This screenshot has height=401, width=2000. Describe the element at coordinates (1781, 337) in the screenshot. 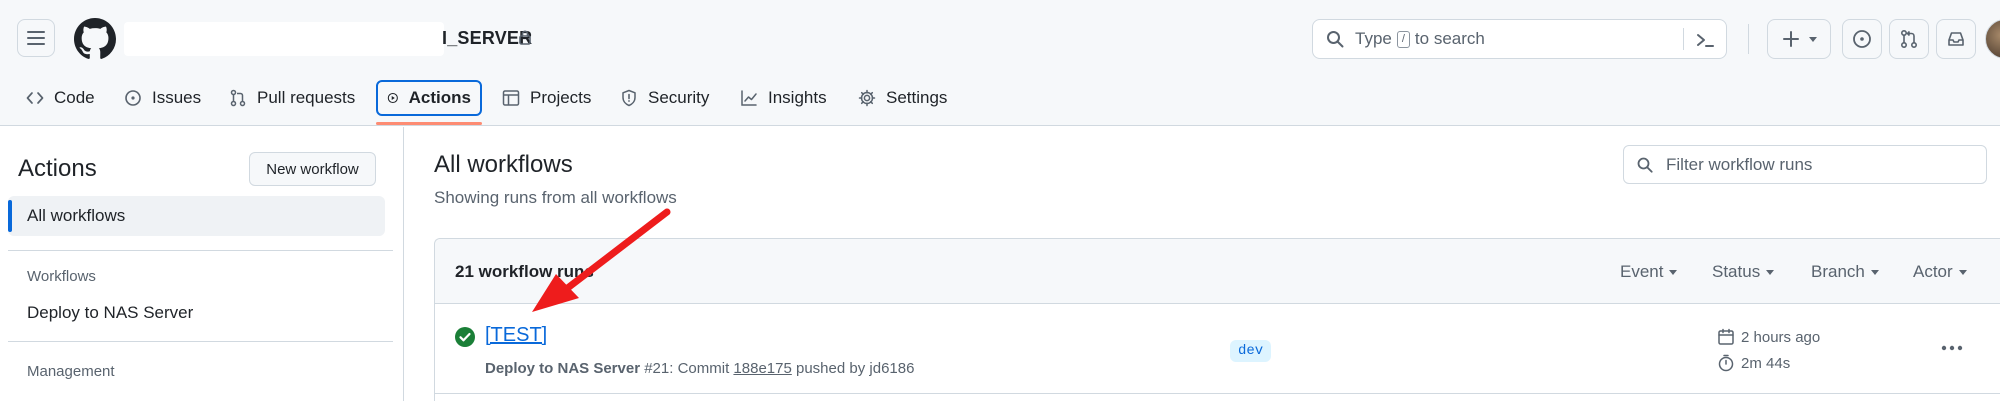

I see `run-time-ago-label: 2 hours ago` at that location.